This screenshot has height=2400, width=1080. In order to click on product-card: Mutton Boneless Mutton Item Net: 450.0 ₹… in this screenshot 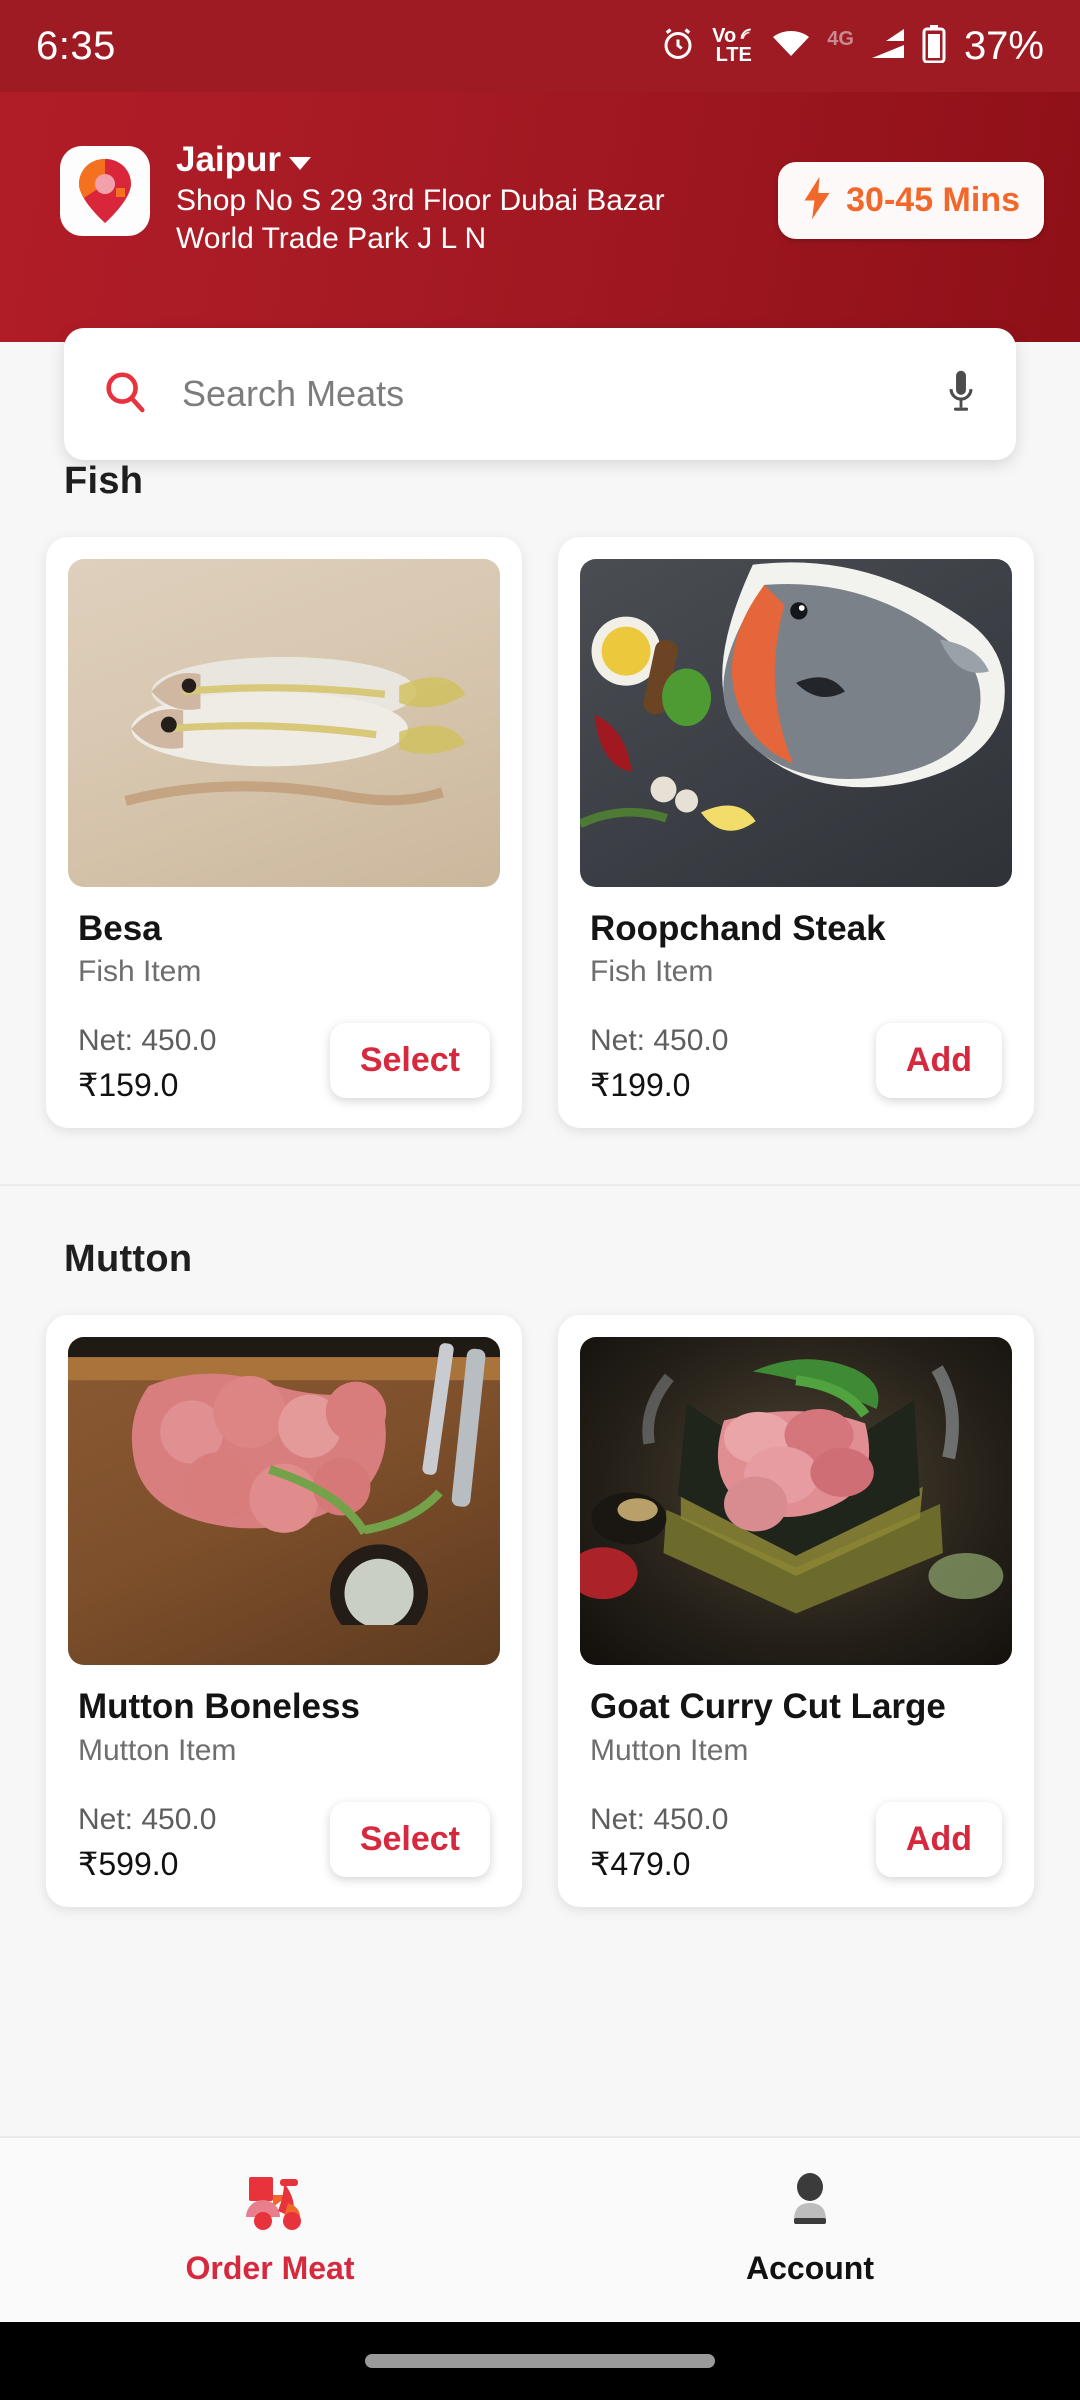, I will do `click(284, 1611)`.